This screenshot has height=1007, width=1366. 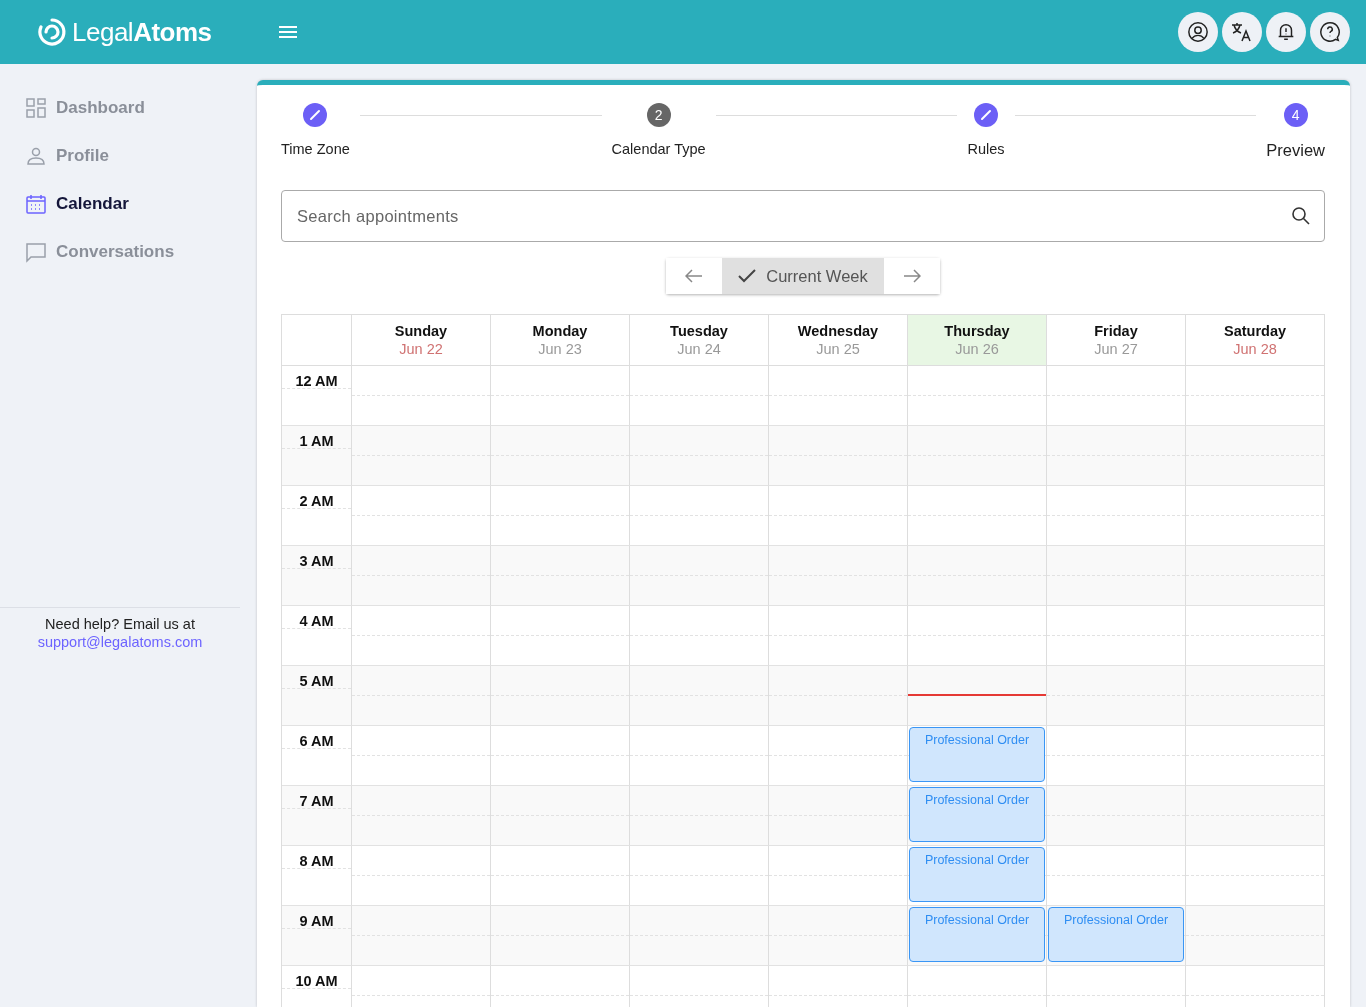 What do you see at coordinates (317, 756) in the screenshot?
I see `hour-label: 6 AM` at bounding box center [317, 756].